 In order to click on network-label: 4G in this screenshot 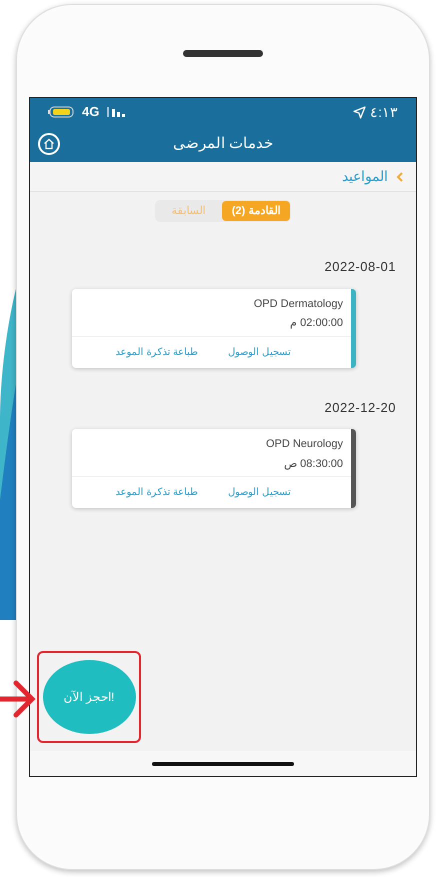, I will do `click(91, 112)`.